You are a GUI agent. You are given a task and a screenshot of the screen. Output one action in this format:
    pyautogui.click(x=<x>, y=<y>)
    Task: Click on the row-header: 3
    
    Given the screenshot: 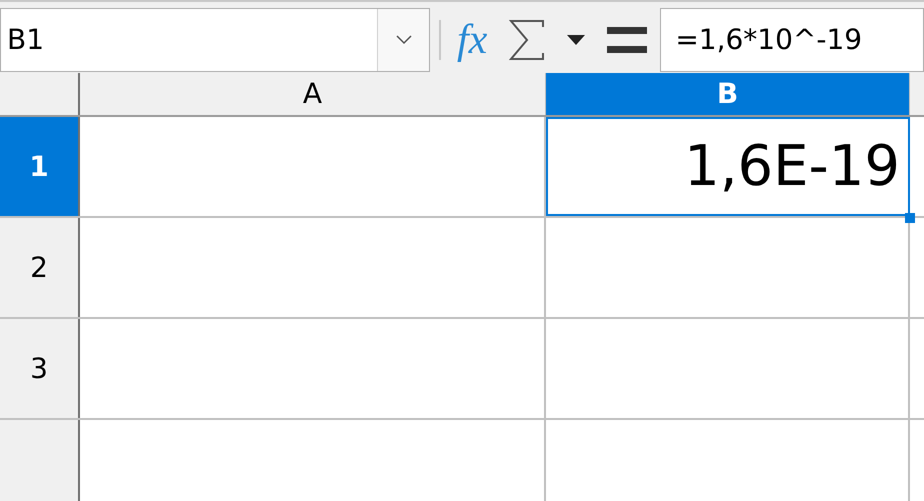 What is the action you would take?
    pyautogui.click(x=40, y=368)
    